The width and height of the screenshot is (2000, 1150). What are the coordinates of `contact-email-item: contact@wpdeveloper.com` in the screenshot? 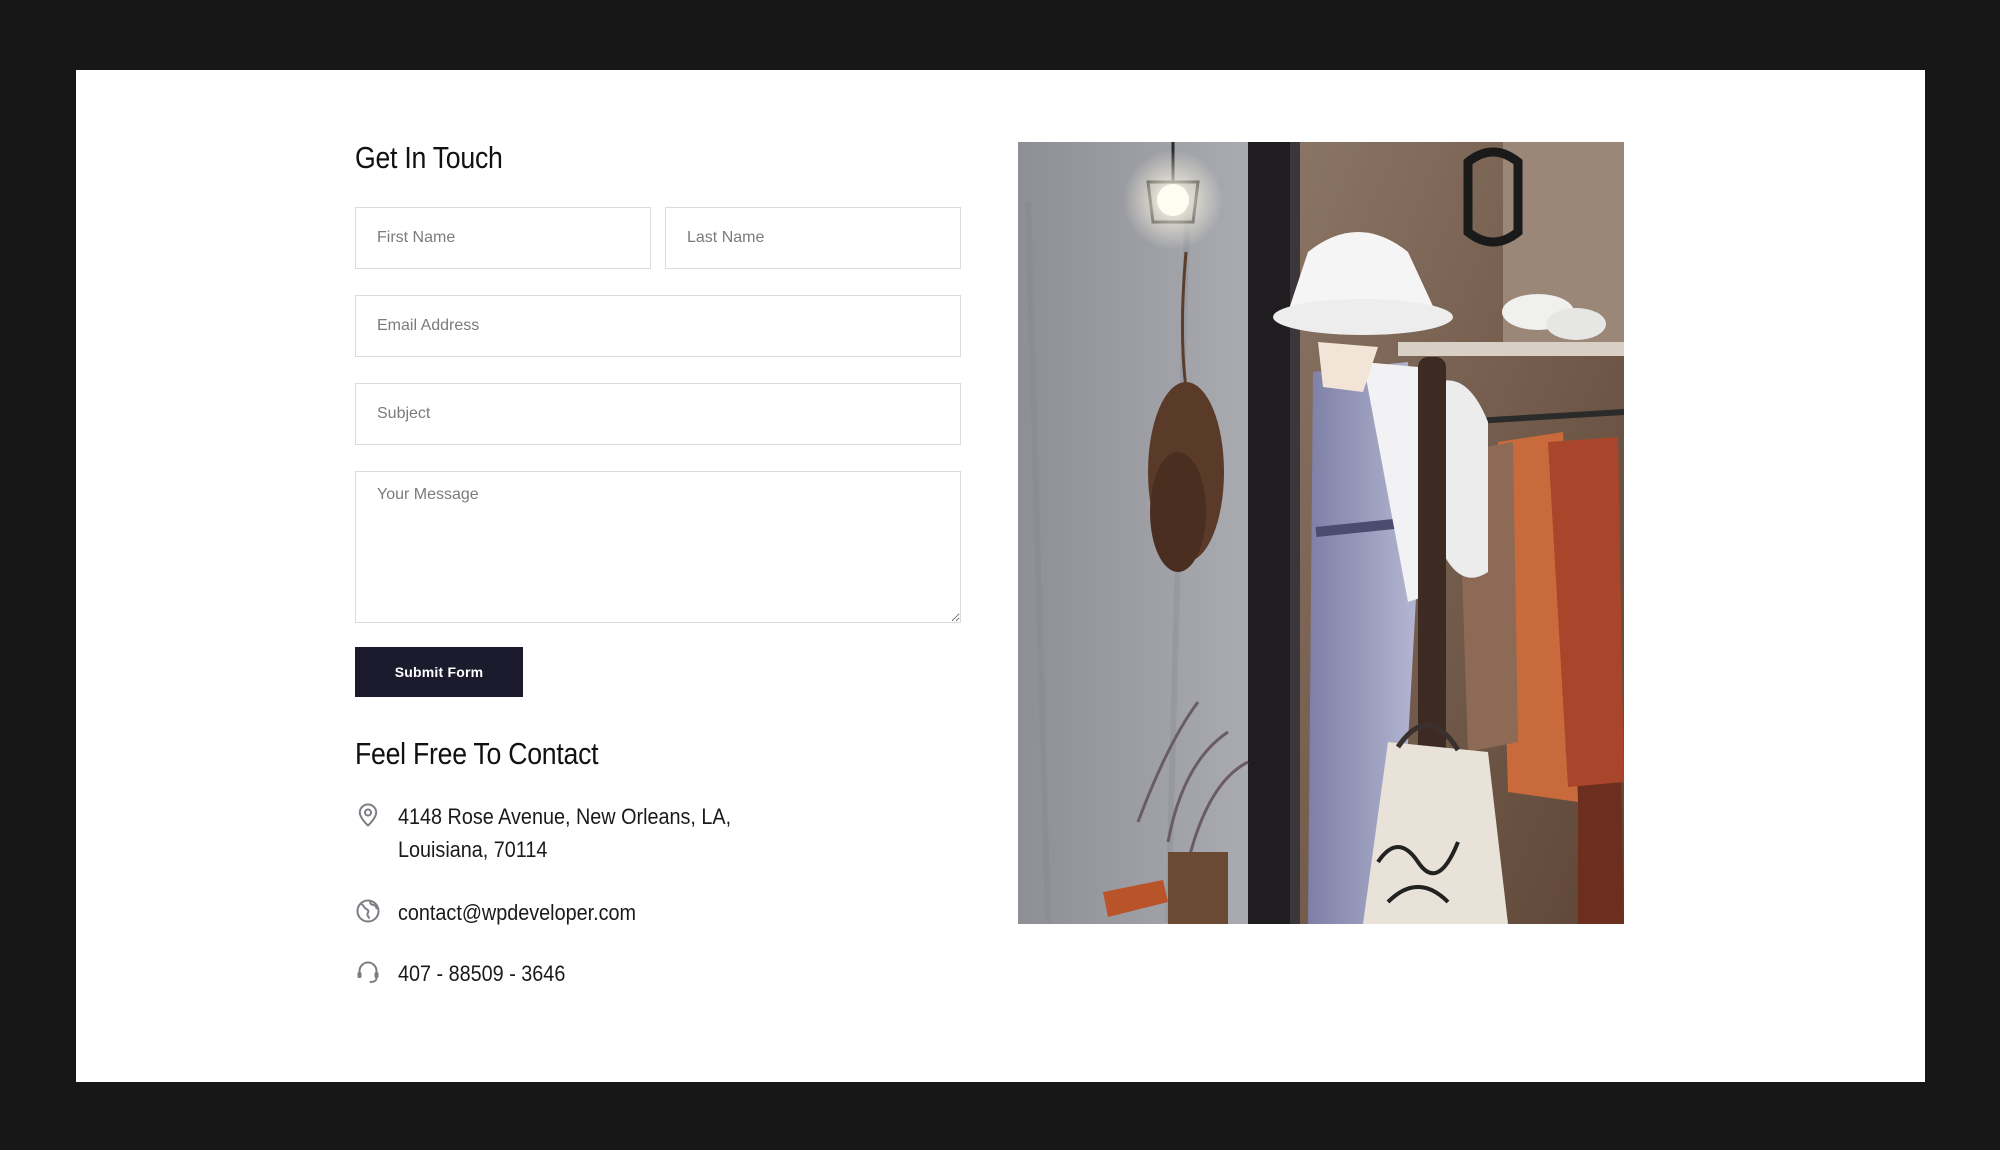 It's located at (508, 912).